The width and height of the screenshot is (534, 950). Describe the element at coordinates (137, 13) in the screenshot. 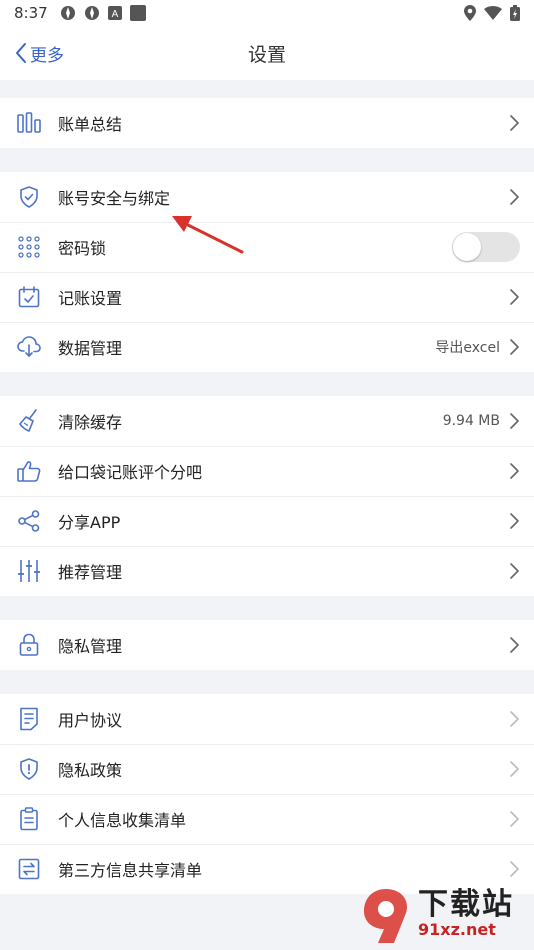

I see `square-notification-icon` at that location.